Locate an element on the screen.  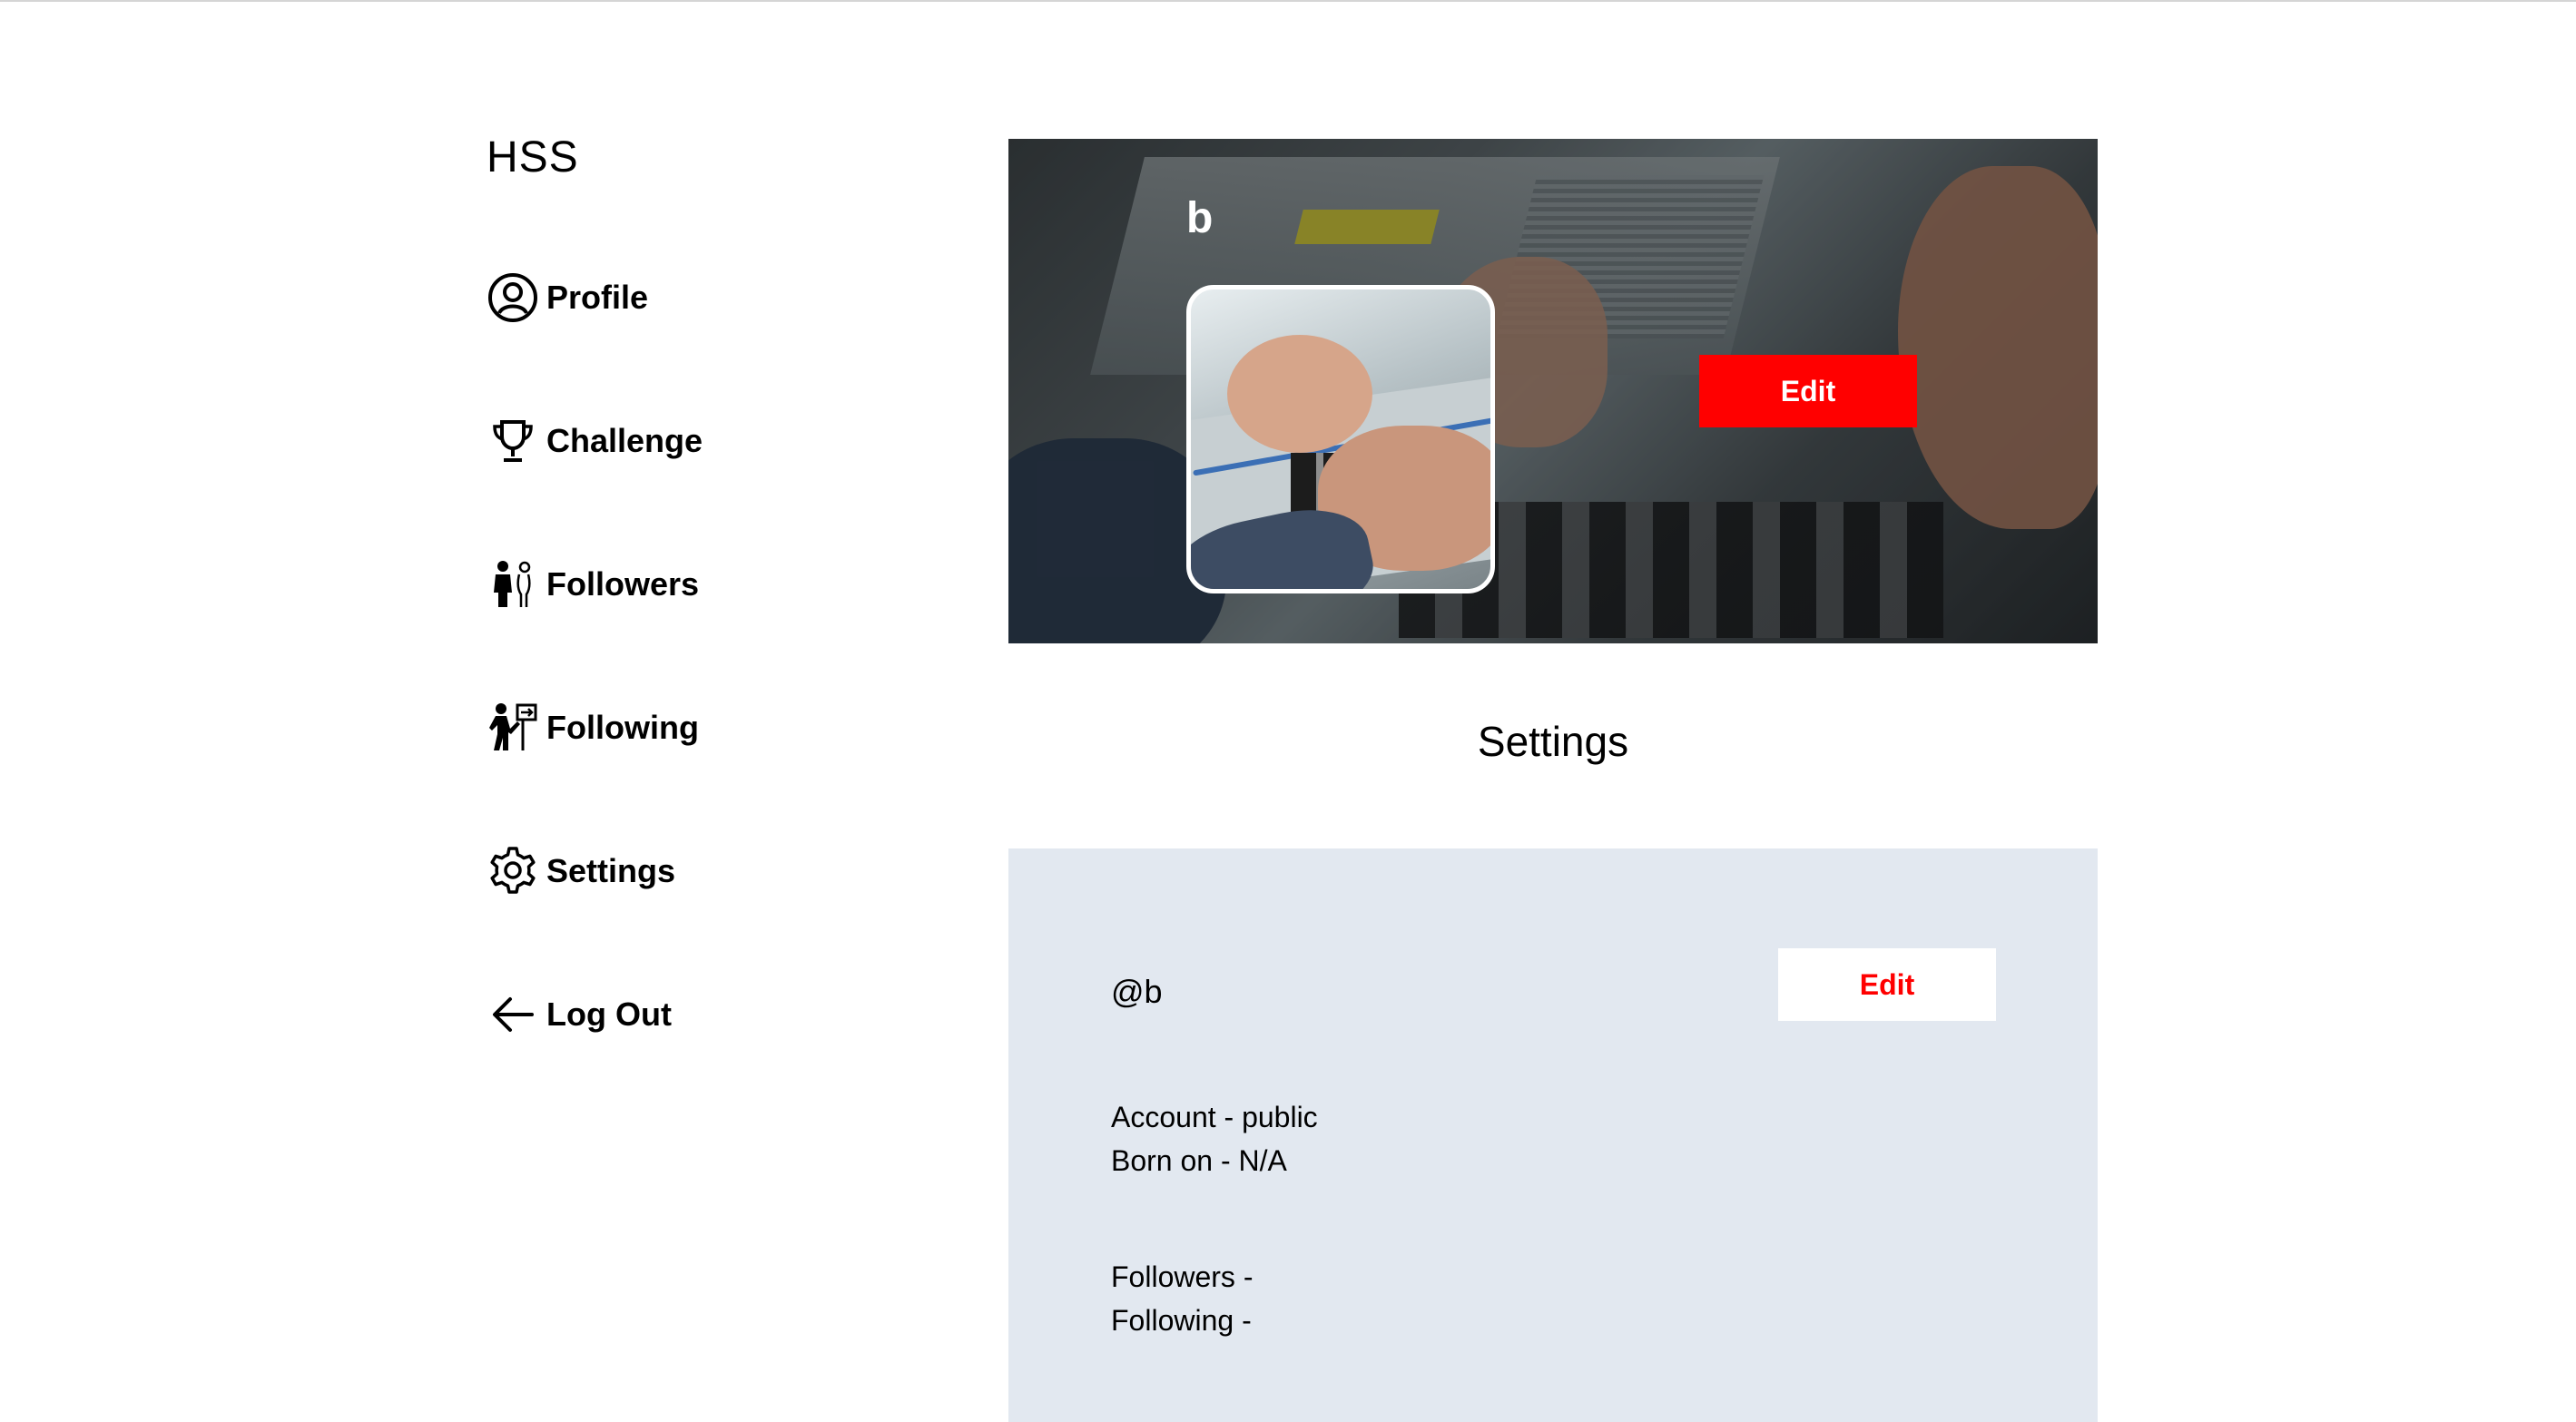
sidebar-item-label: Profile is located at coordinates (597, 297).